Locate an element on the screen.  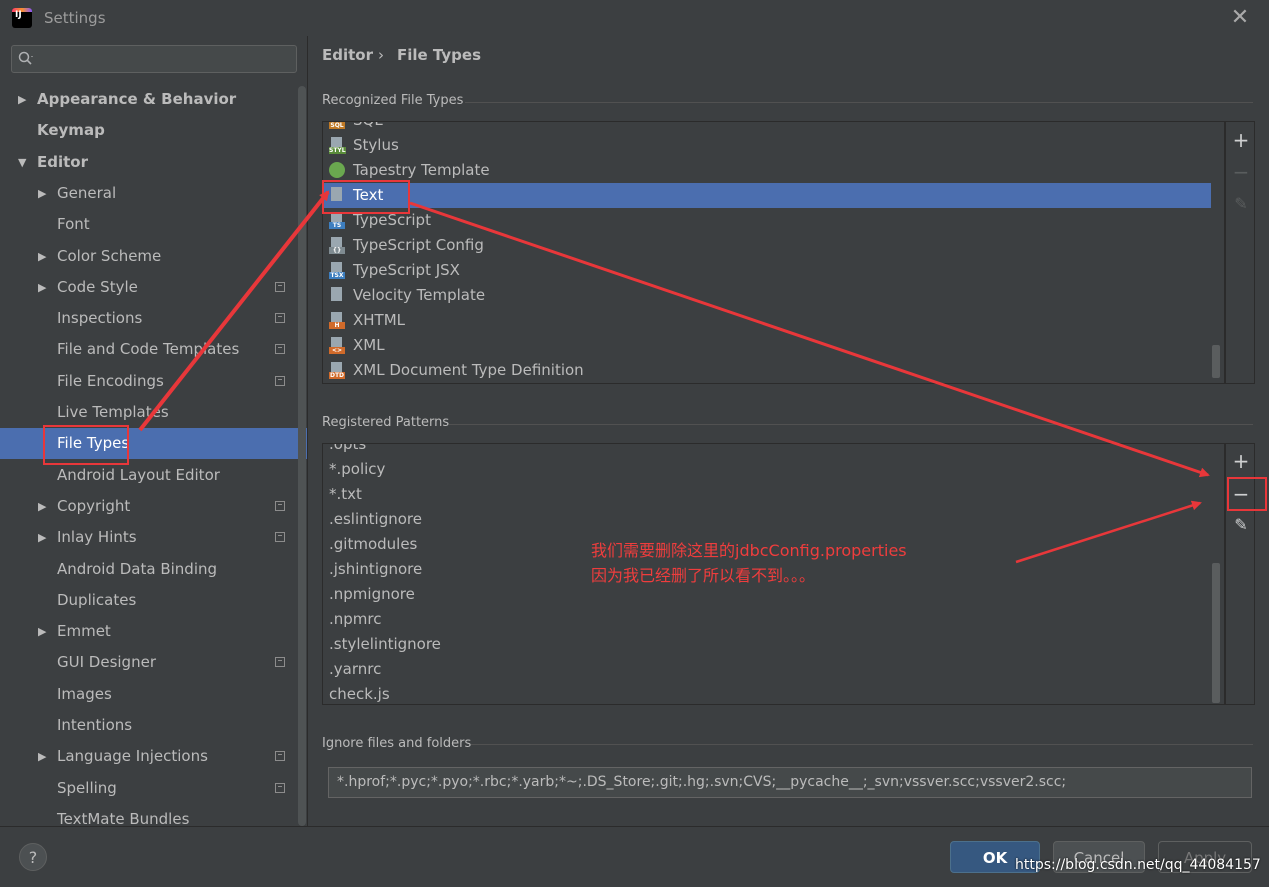
arrow-to-text-type is located at coordinates (234, 311).